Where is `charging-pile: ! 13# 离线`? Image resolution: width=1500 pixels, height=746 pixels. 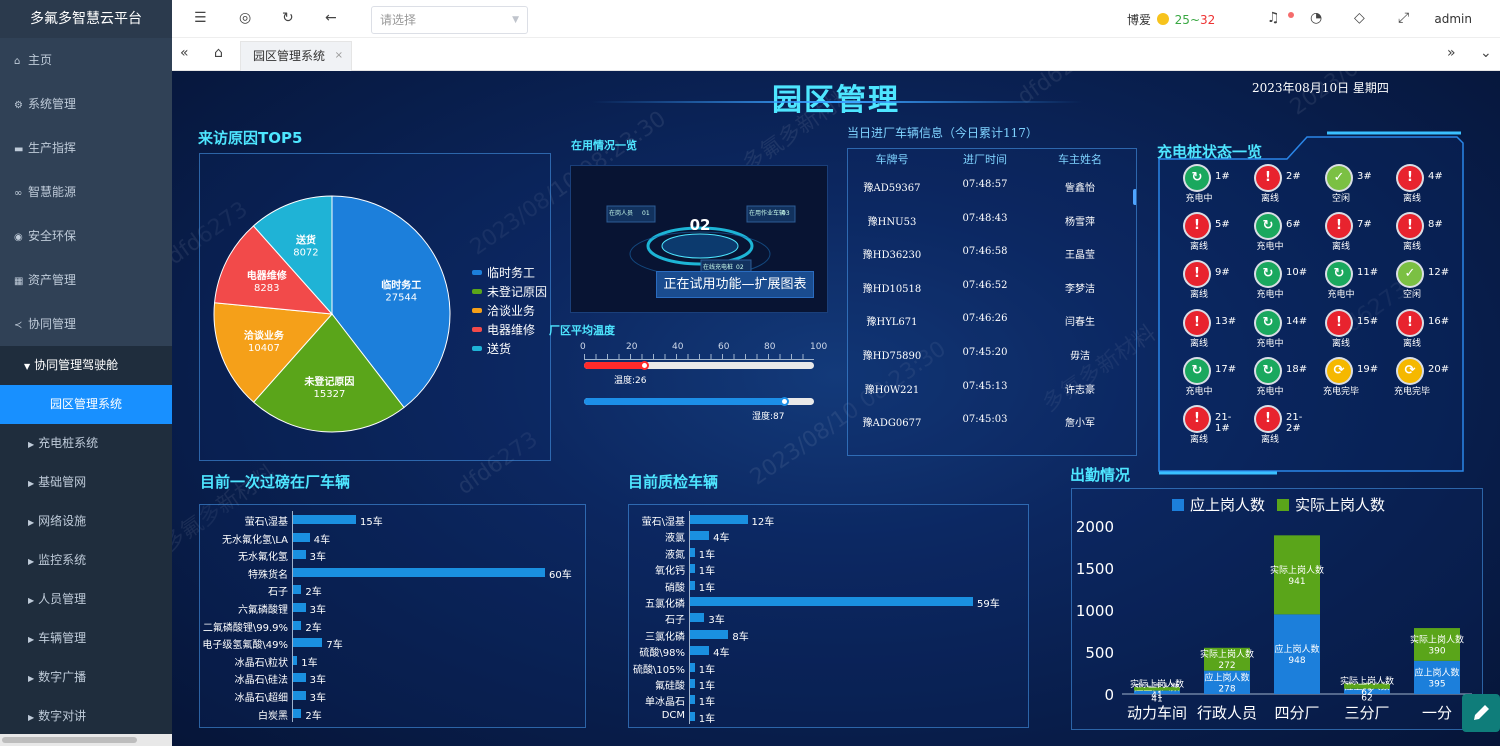
charging-pile: ! 13# 离线 is located at coordinates (1208, 334).